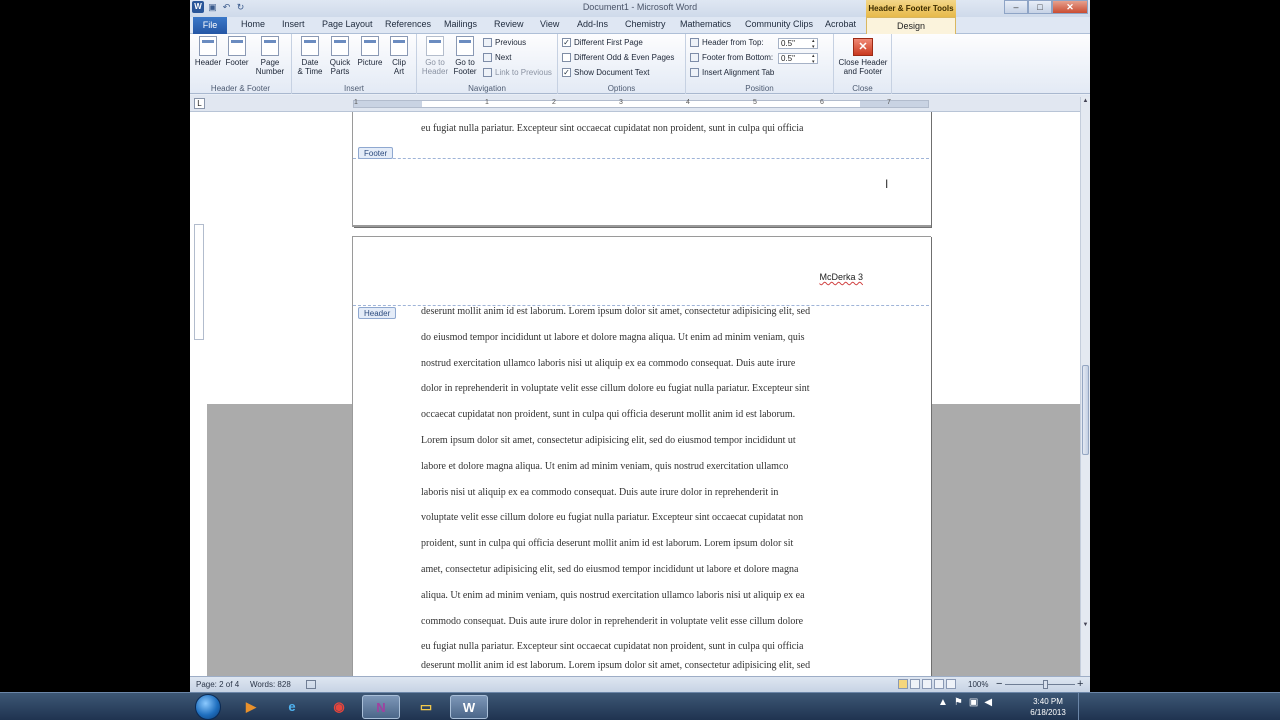 This screenshot has width=1280, height=720. What do you see at coordinates (951, 684) in the screenshot?
I see `draft-view-icon` at bounding box center [951, 684].